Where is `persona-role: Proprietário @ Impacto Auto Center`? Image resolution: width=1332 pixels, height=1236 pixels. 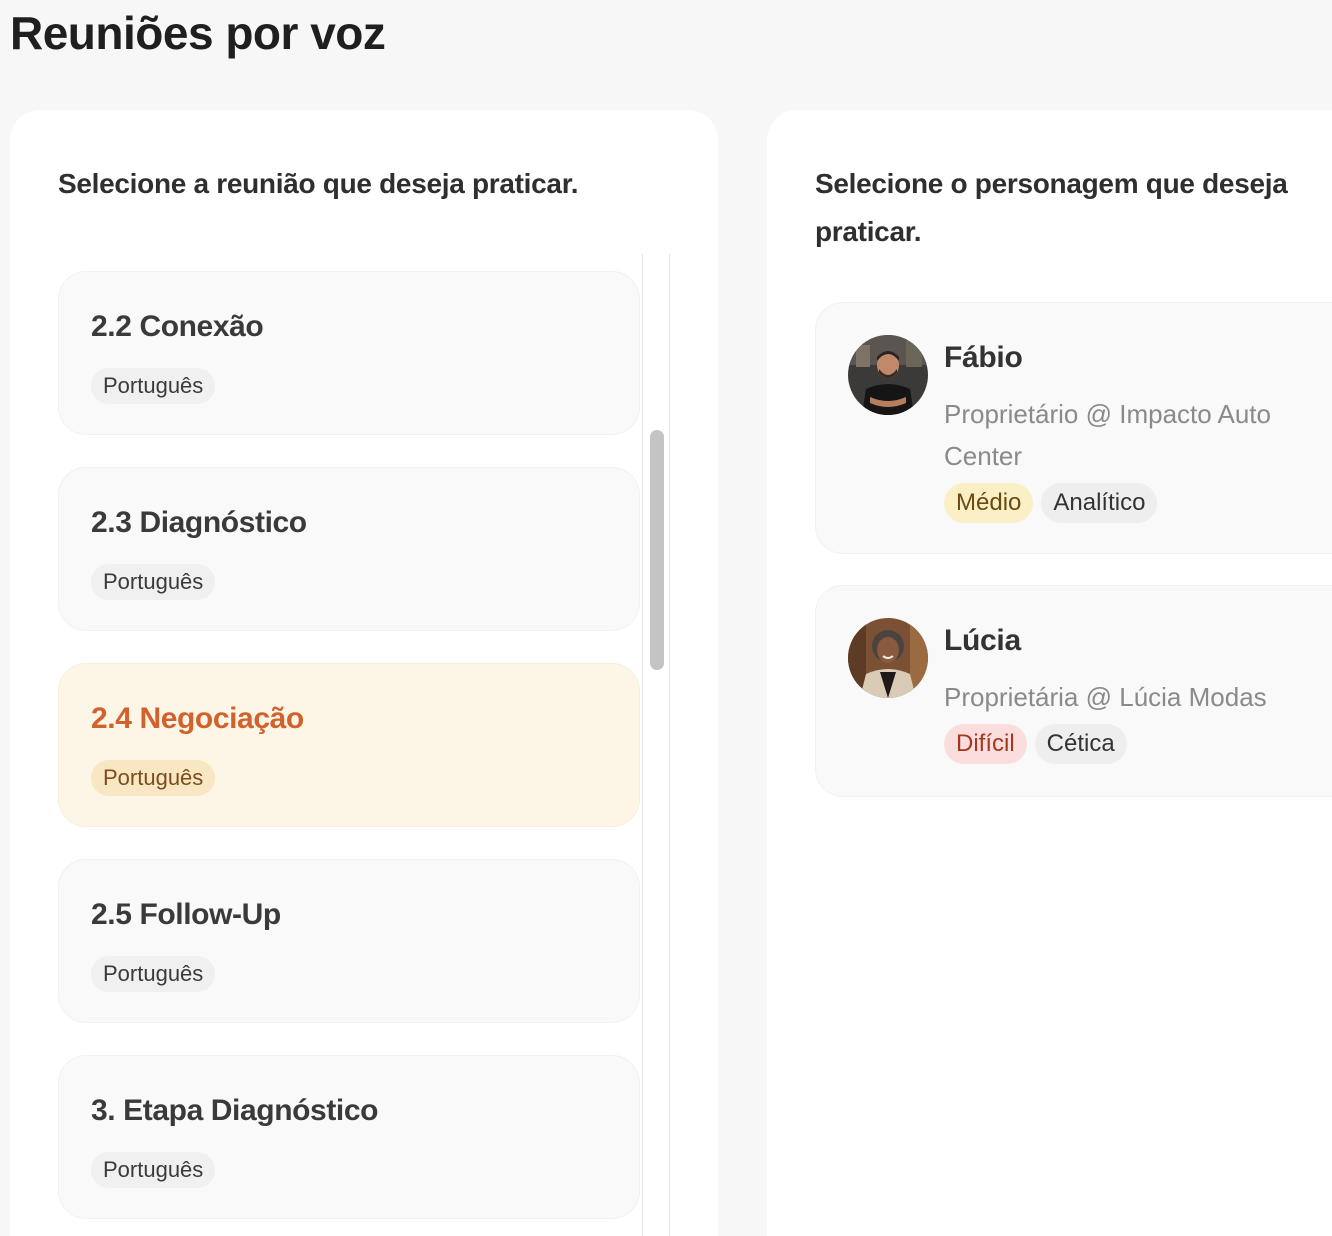 persona-role: Proprietário @ Impacto Auto Center is located at coordinates (1107, 435).